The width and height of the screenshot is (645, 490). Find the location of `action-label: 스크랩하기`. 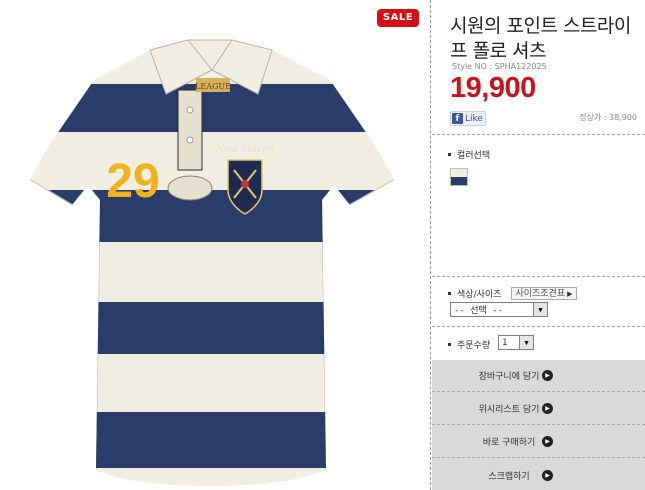

action-label: 스크랩하기 is located at coordinates (509, 476).